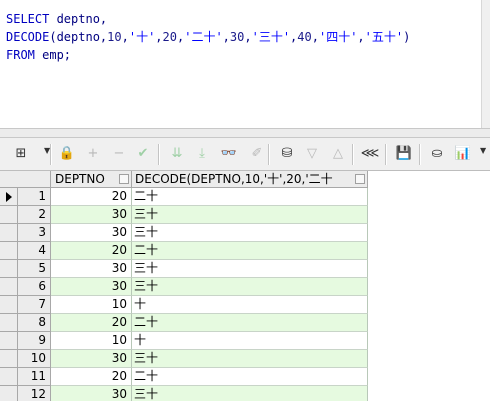  Describe the element at coordinates (245, 133) in the screenshot. I see `pane-splitter` at that location.